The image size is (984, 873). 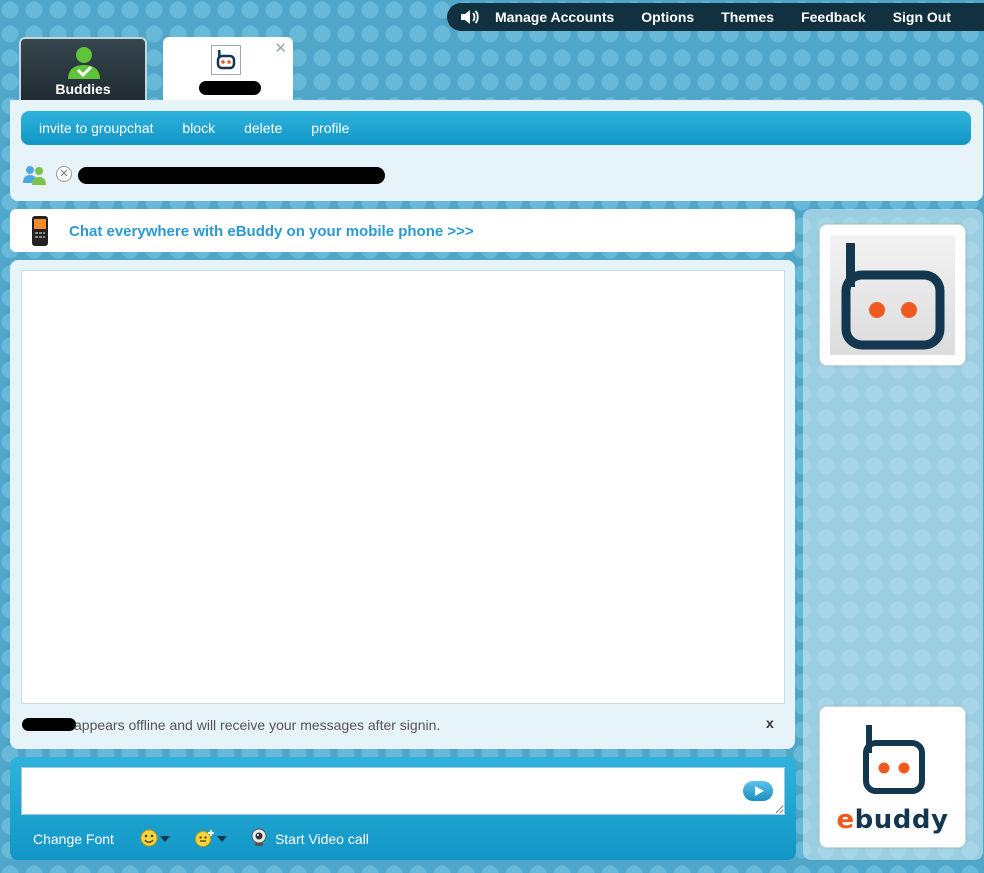 What do you see at coordinates (263, 128) in the screenshot?
I see `delete-button: delete` at bounding box center [263, 128].